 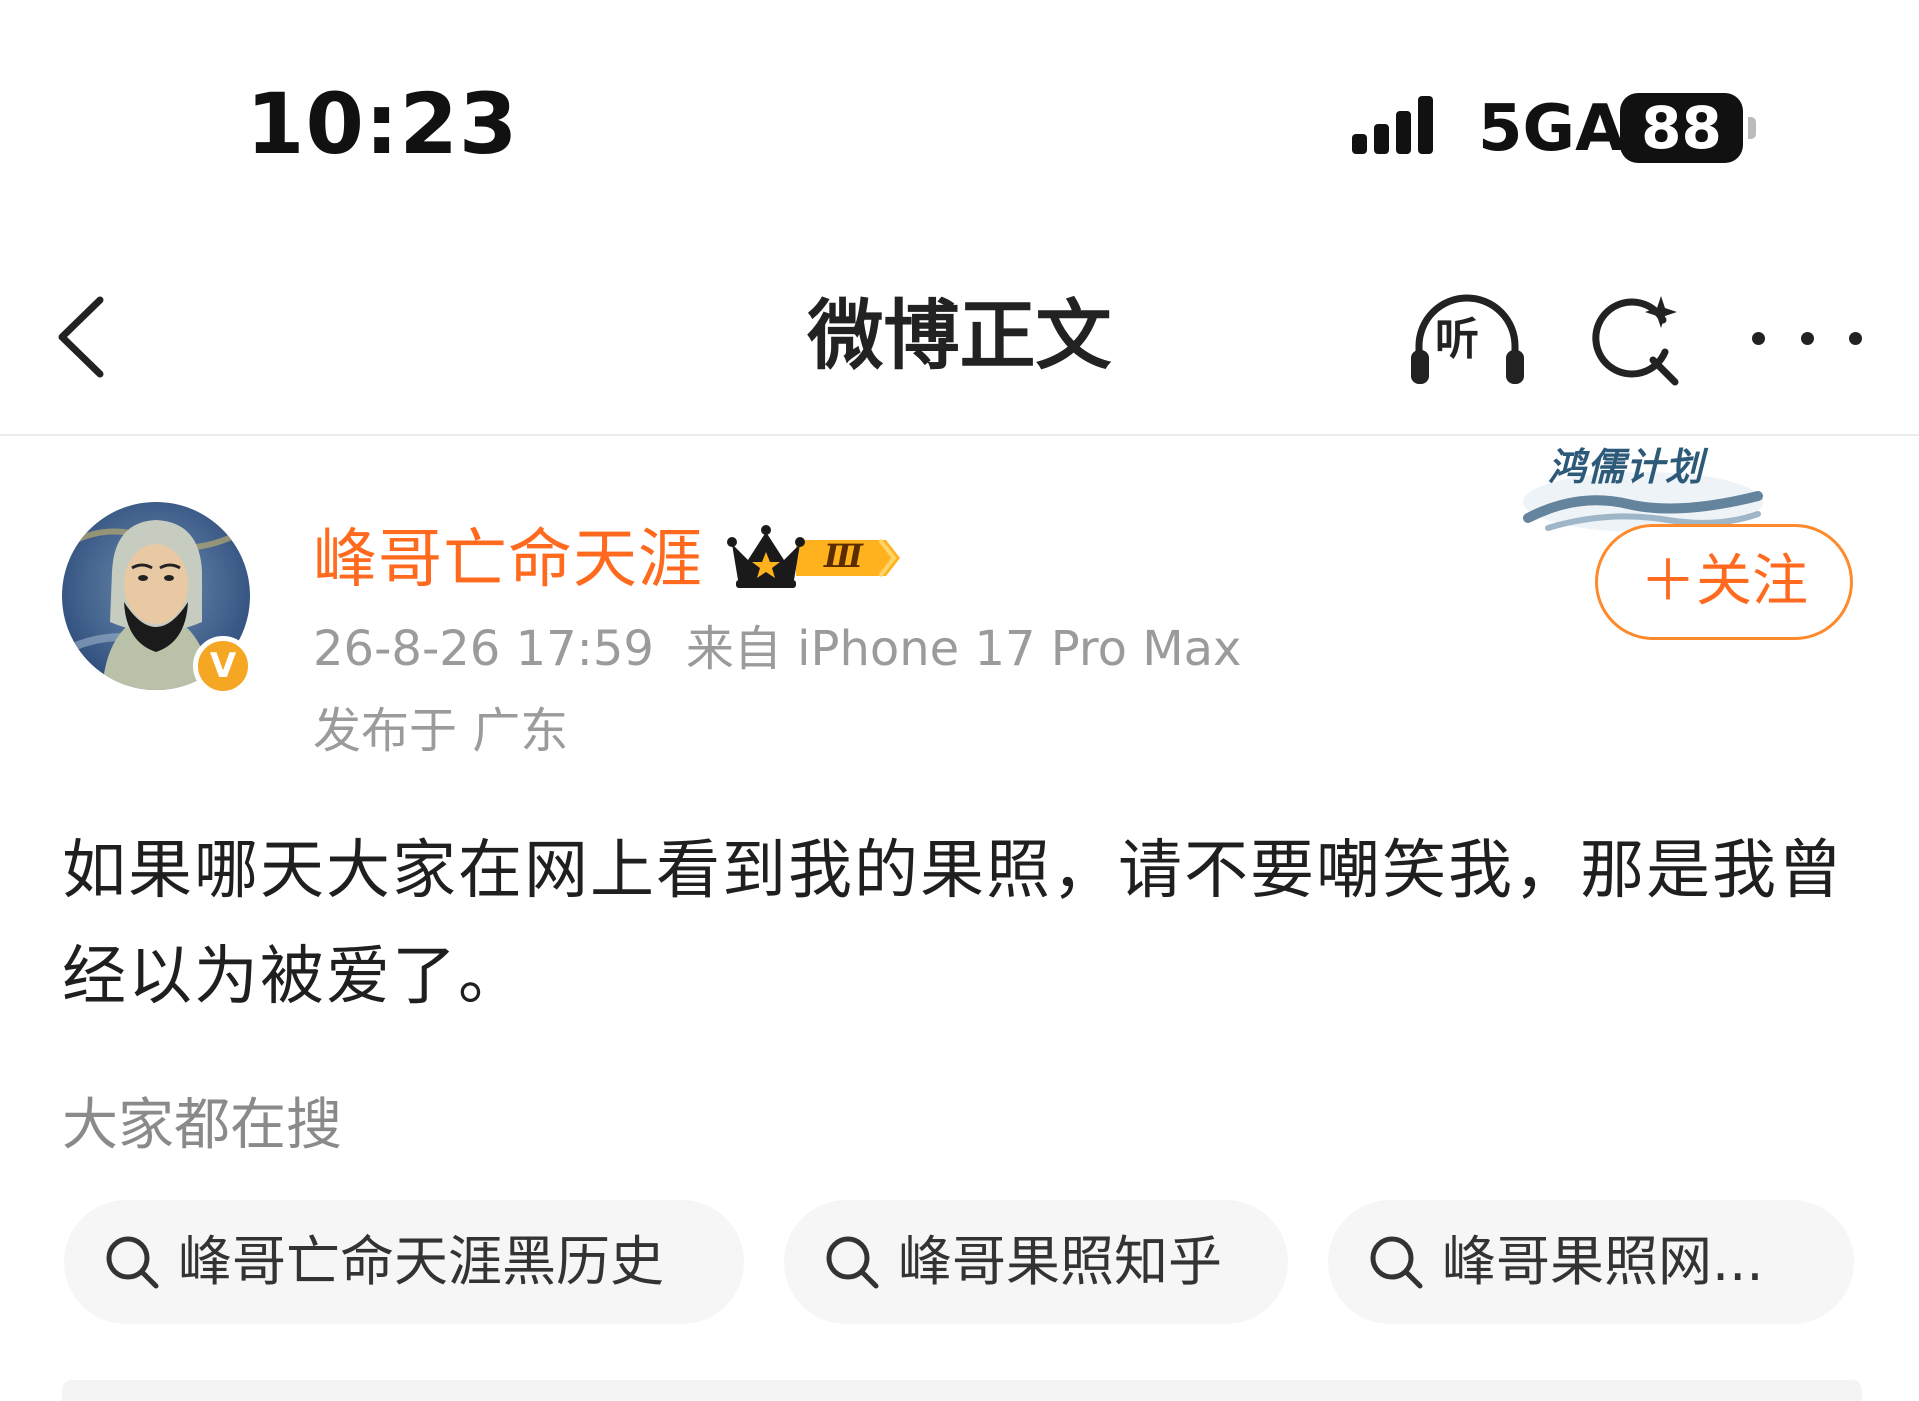 I want to click on suggestion-chip: 峰哥果照知乎, so click(x=1036, y=1262).